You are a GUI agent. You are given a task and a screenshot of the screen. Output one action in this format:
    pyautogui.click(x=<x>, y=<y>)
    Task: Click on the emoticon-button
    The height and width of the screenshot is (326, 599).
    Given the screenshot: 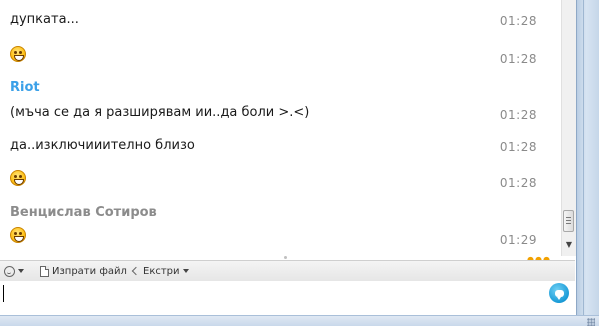 What is the action you would take?
    pyautogui.click(x=14, y=271)
    